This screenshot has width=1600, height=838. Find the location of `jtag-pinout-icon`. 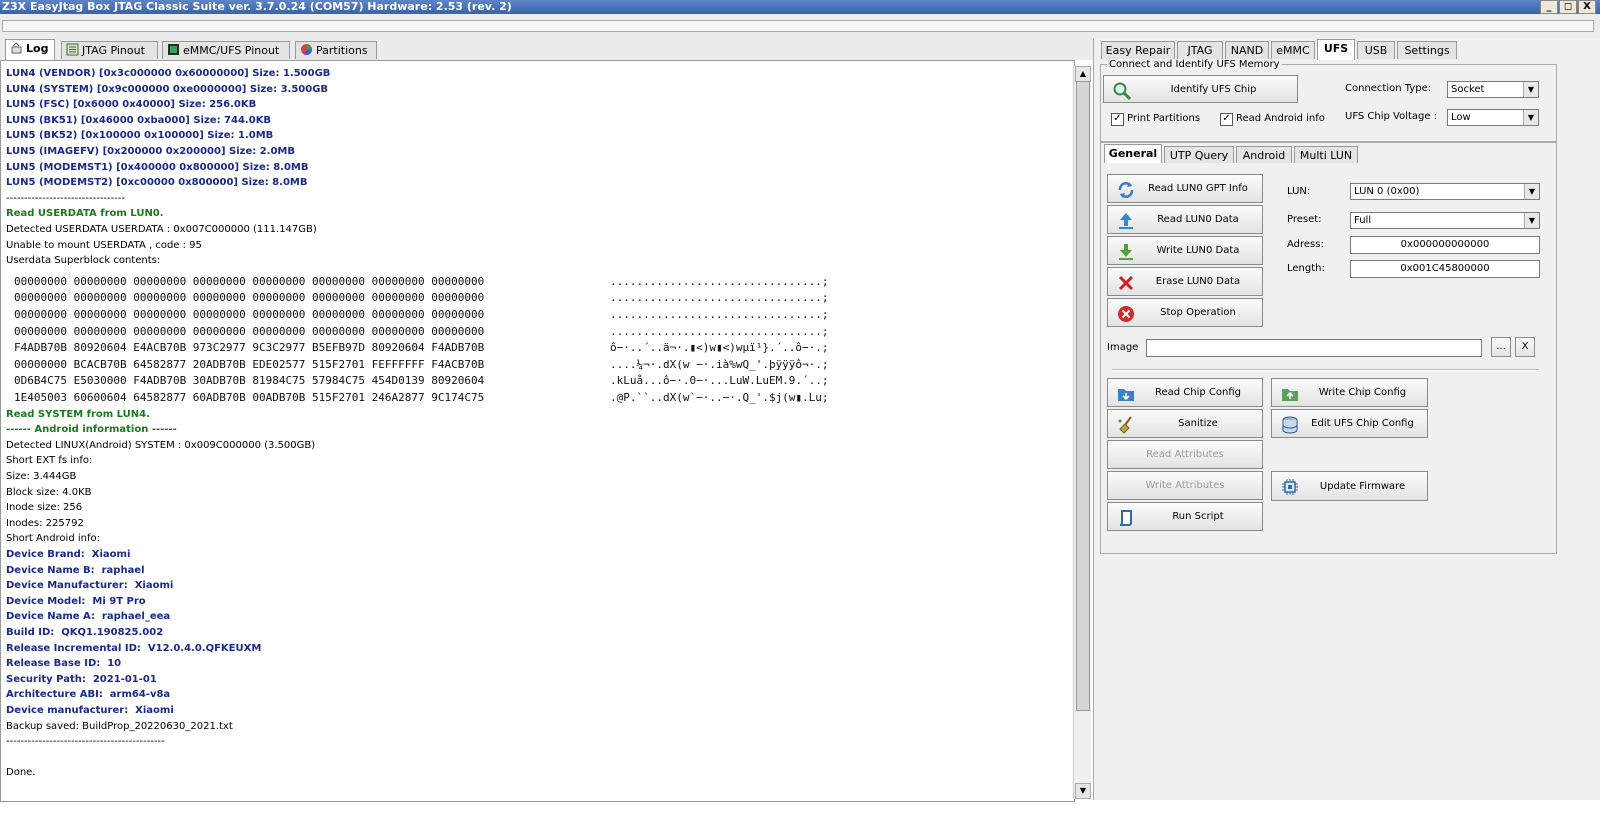

jtag-pinout-icon is located at coordinates (72, 49).